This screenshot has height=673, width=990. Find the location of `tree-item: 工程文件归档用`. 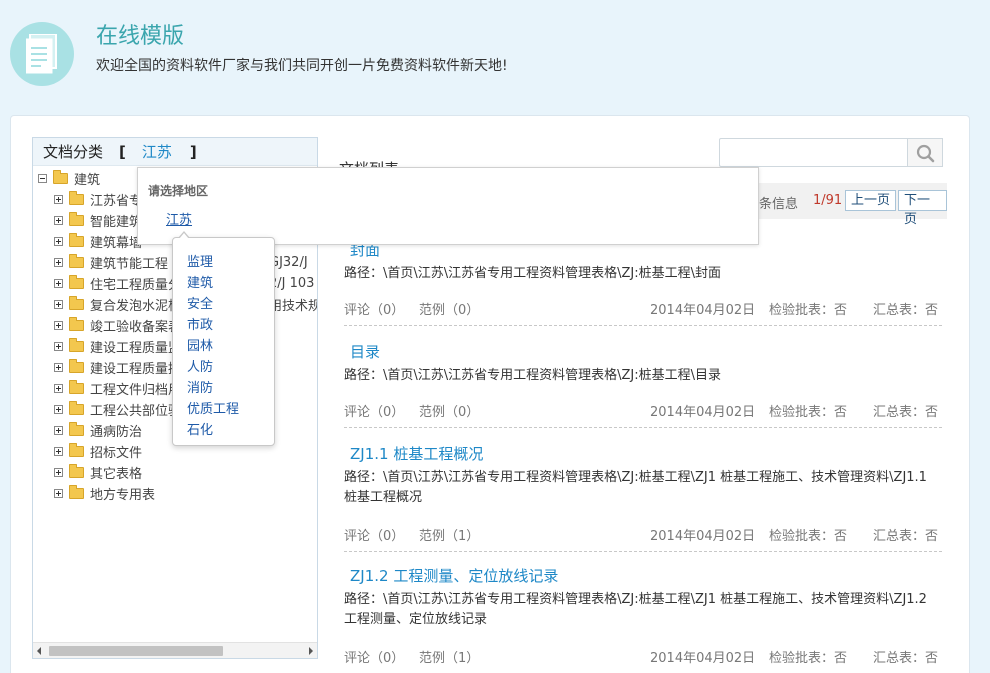

tree-item: 工程文件归档用 is located at coordinates (117, 388).